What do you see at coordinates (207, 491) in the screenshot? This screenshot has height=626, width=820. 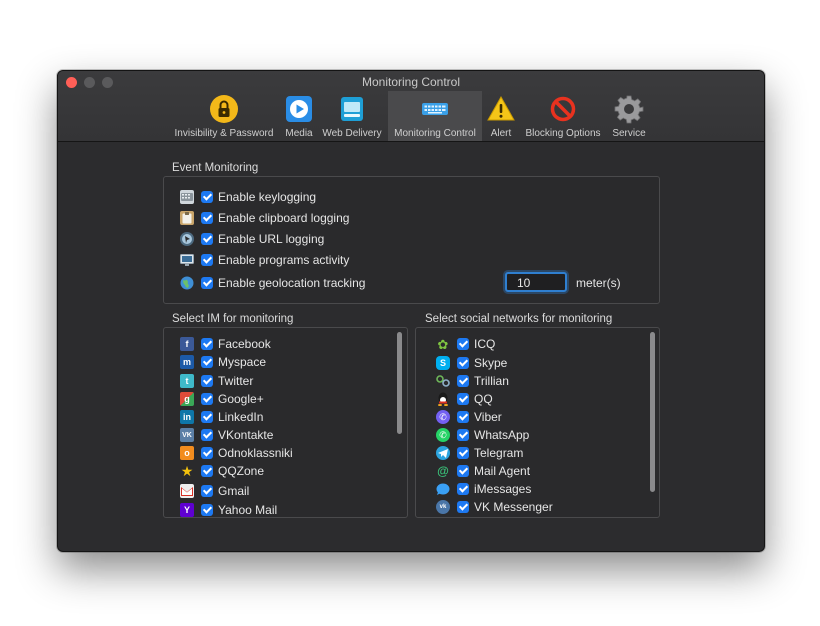 I see `gmail-checkbox` at bounding box center [207, 491].